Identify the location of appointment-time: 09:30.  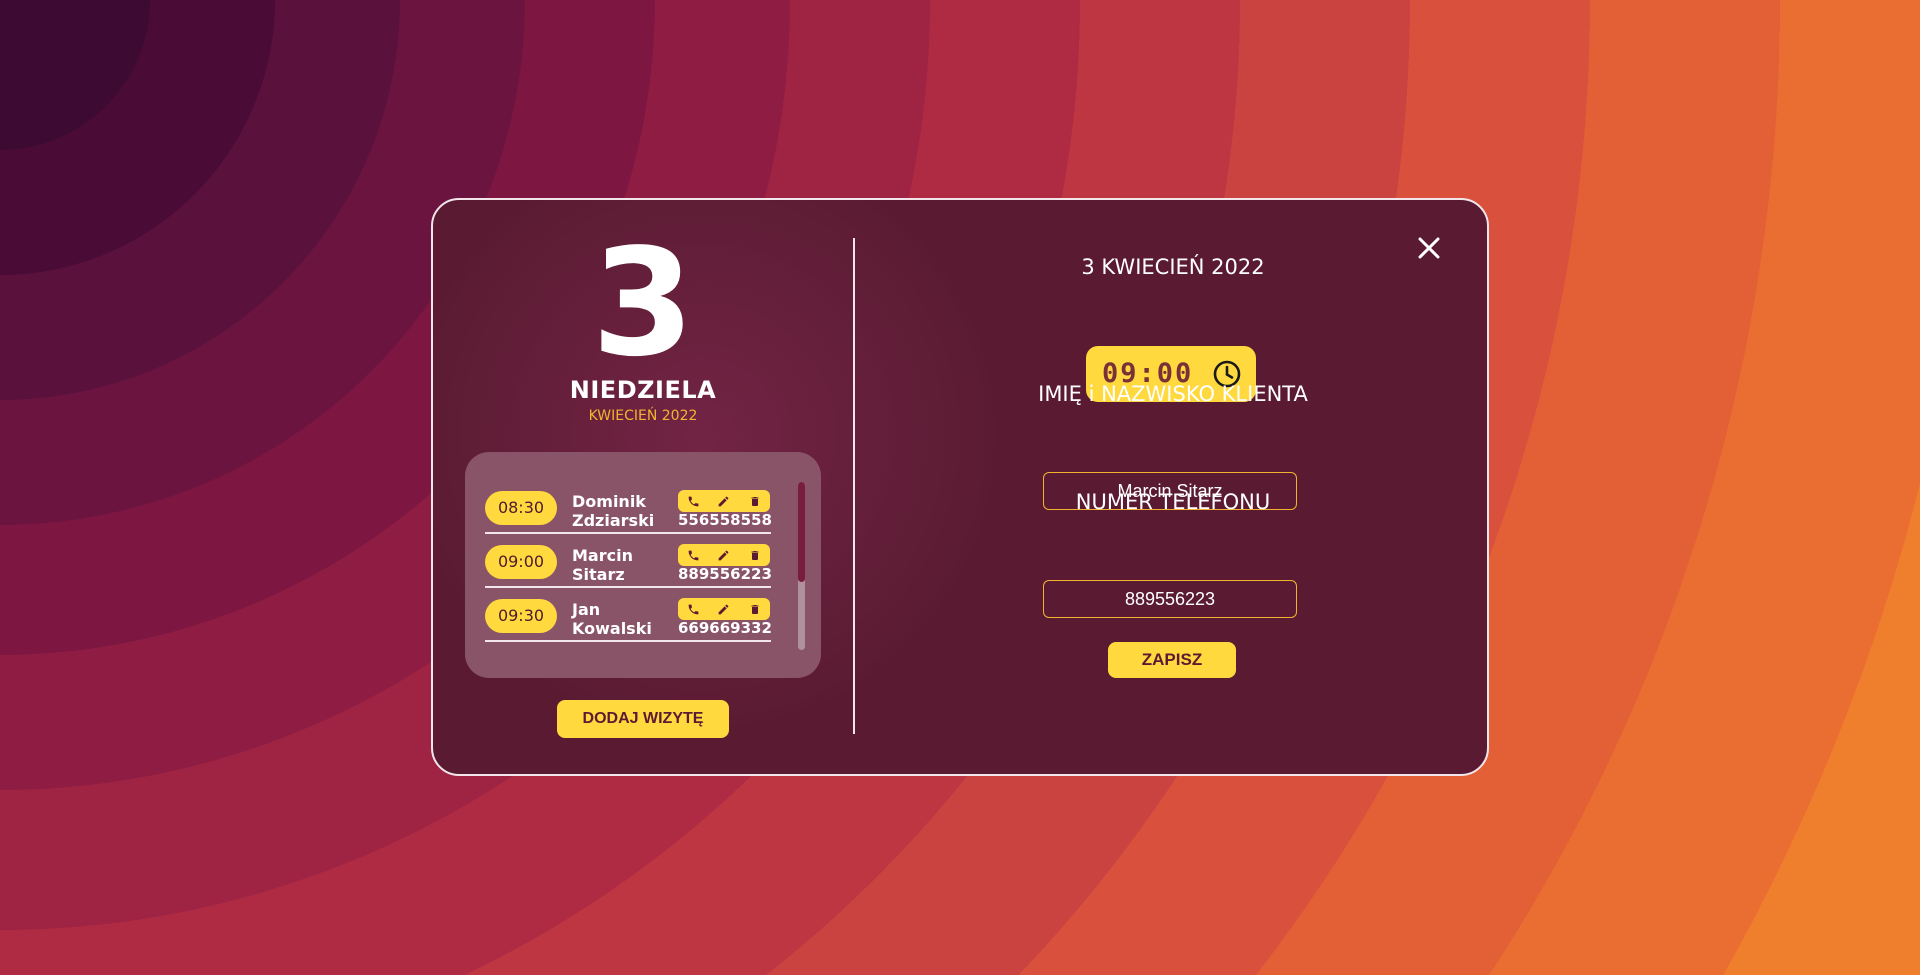
(521, 616).